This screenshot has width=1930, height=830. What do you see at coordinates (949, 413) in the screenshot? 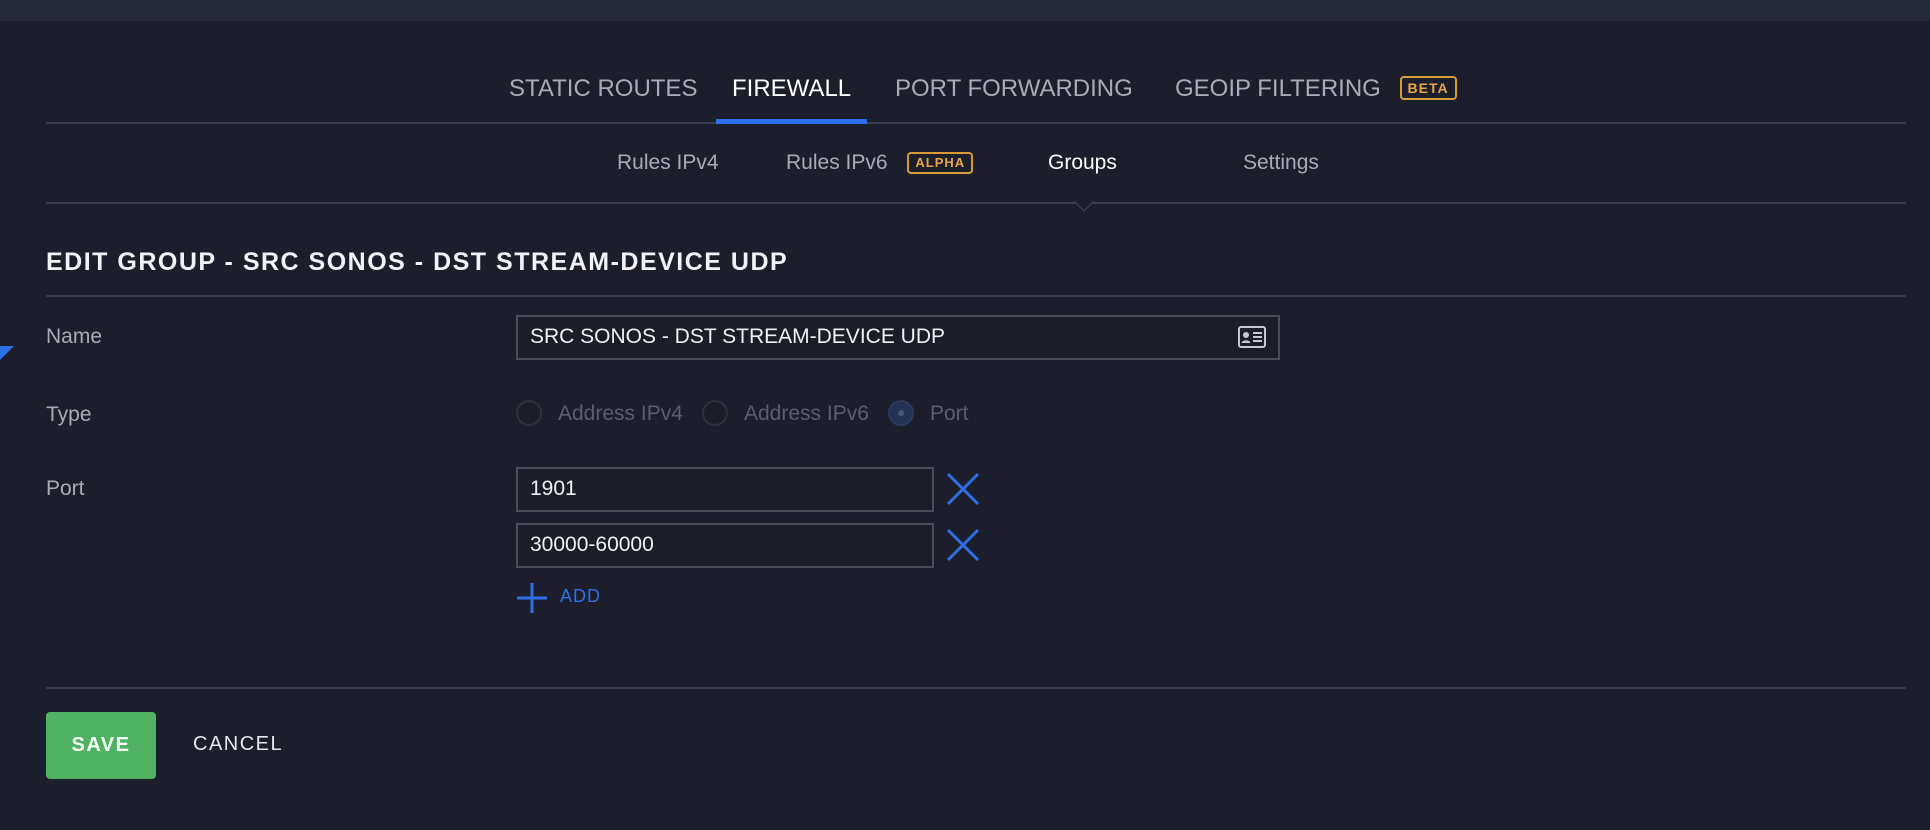
I see `radio-label: Port` at bounding box center [949, 413].